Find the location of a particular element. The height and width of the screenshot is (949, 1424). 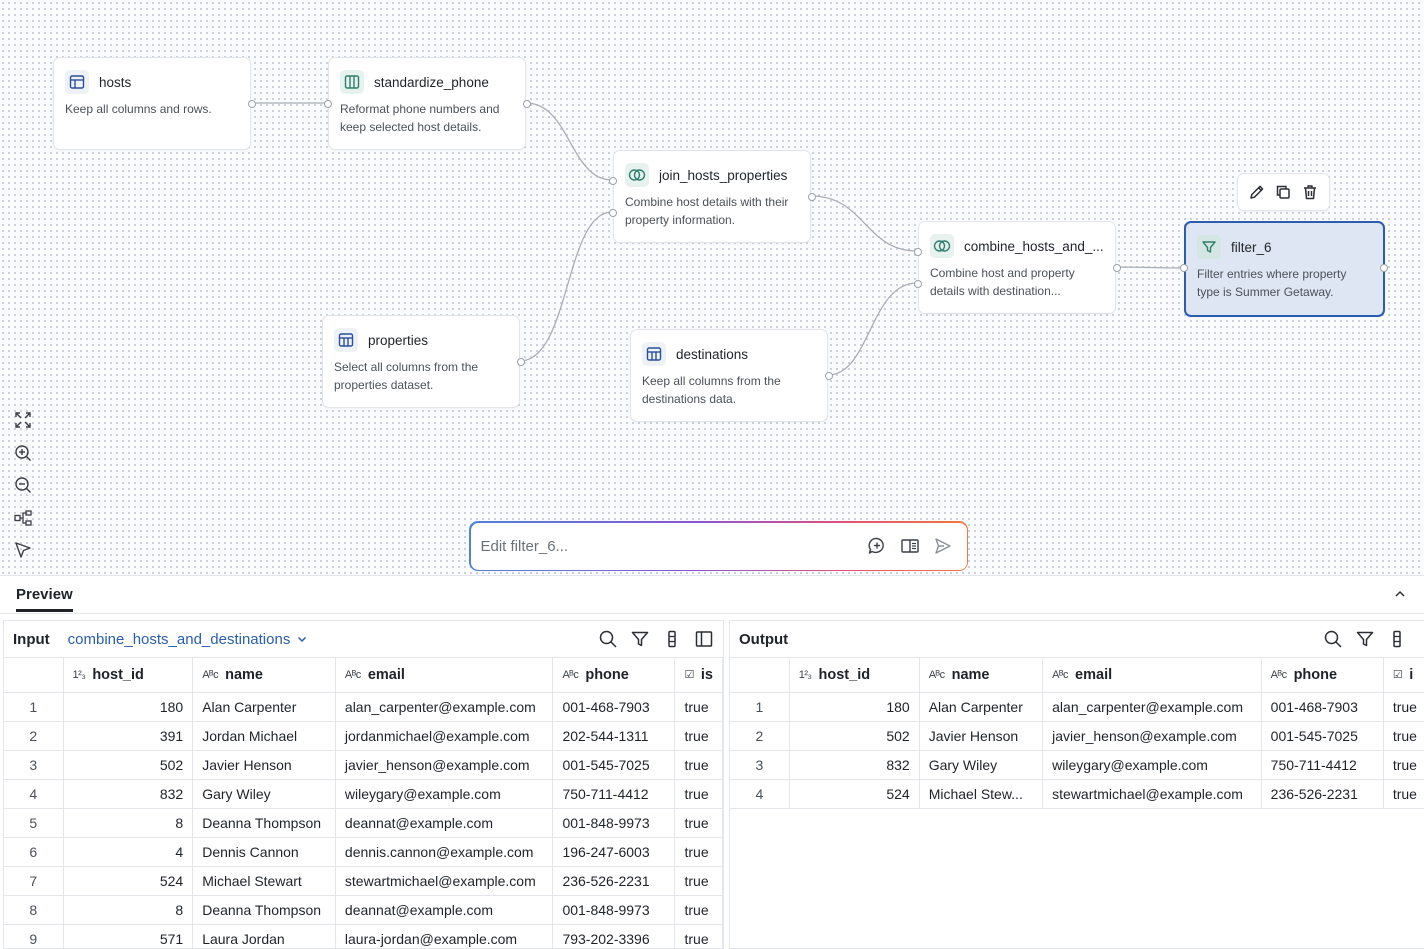

toggle-sidebar-button is located at coordinates (704, 639).